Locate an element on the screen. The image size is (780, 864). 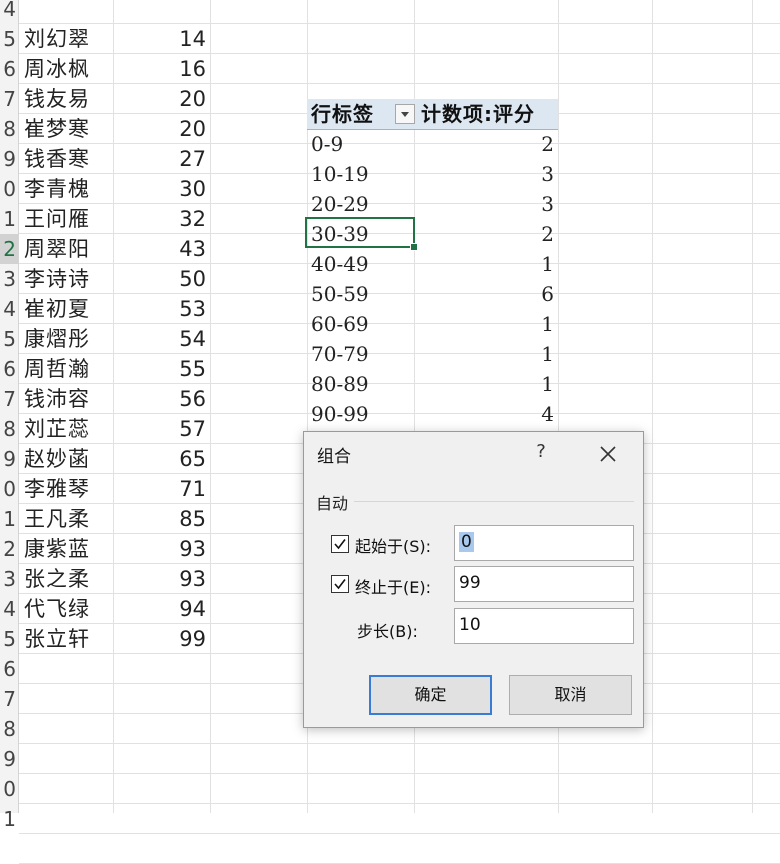
name-cell: 刘芷蕊 is located at coordinates (68, 429).